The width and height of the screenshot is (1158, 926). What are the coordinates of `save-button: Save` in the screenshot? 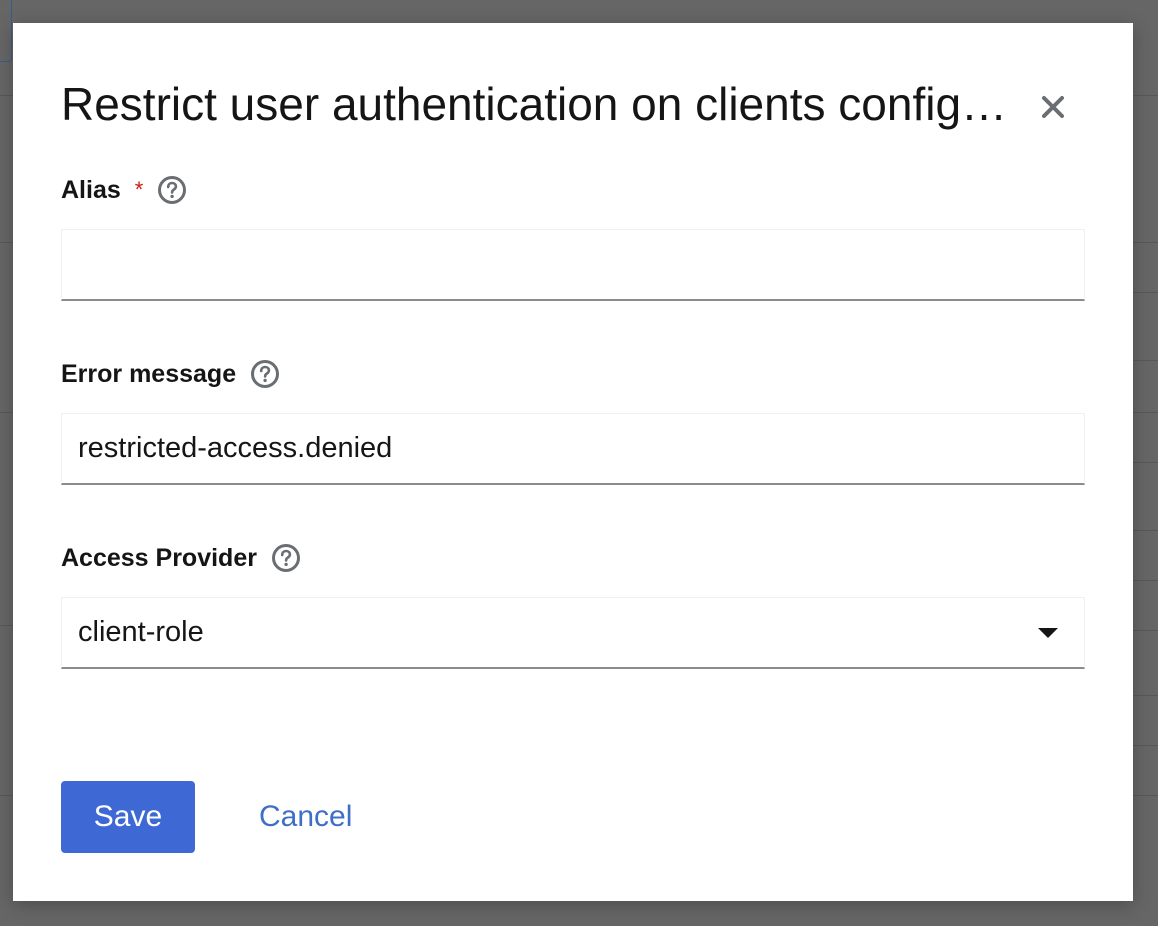 It's located at (128, 817).